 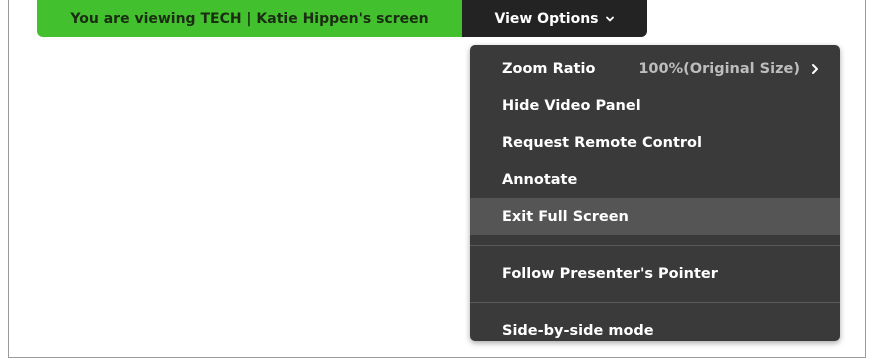 I want to click on menu-item-side-by-side-mode: Side-by-side mode, so click(x=655, y=330).